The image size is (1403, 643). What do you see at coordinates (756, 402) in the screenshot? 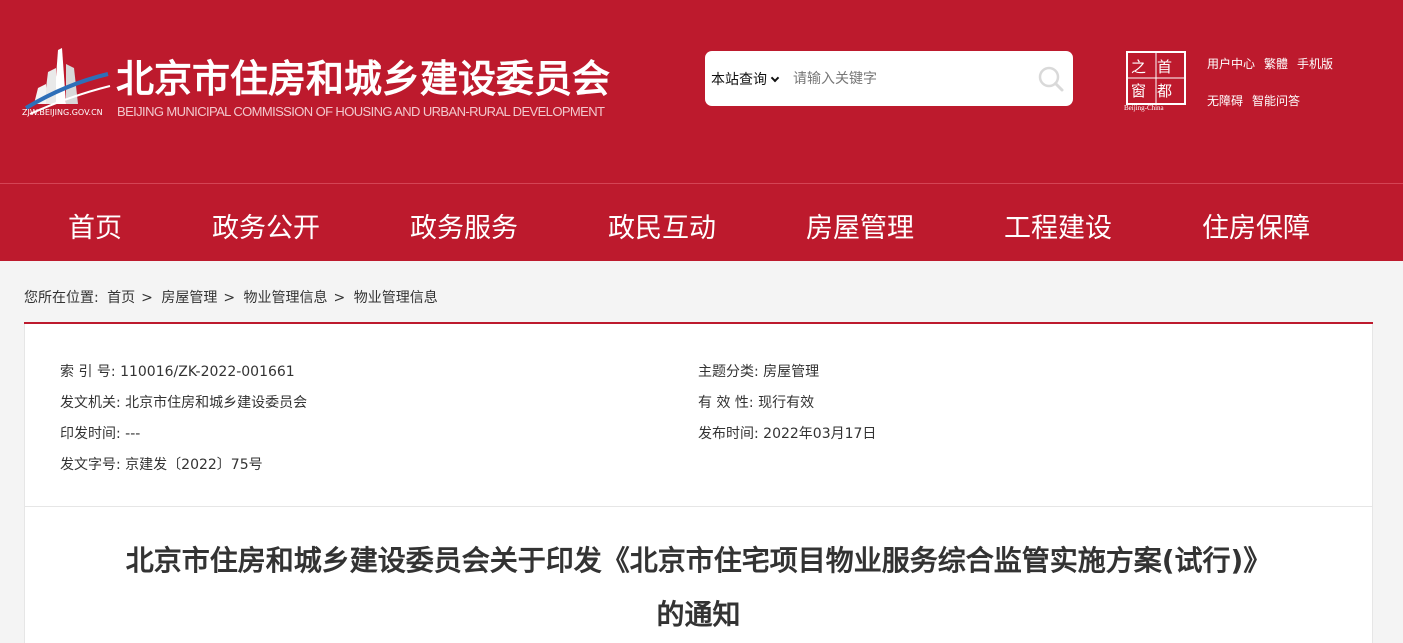
I see `meta-validity: 有 效 性: 现行有效` at bounding box center [756, 402].